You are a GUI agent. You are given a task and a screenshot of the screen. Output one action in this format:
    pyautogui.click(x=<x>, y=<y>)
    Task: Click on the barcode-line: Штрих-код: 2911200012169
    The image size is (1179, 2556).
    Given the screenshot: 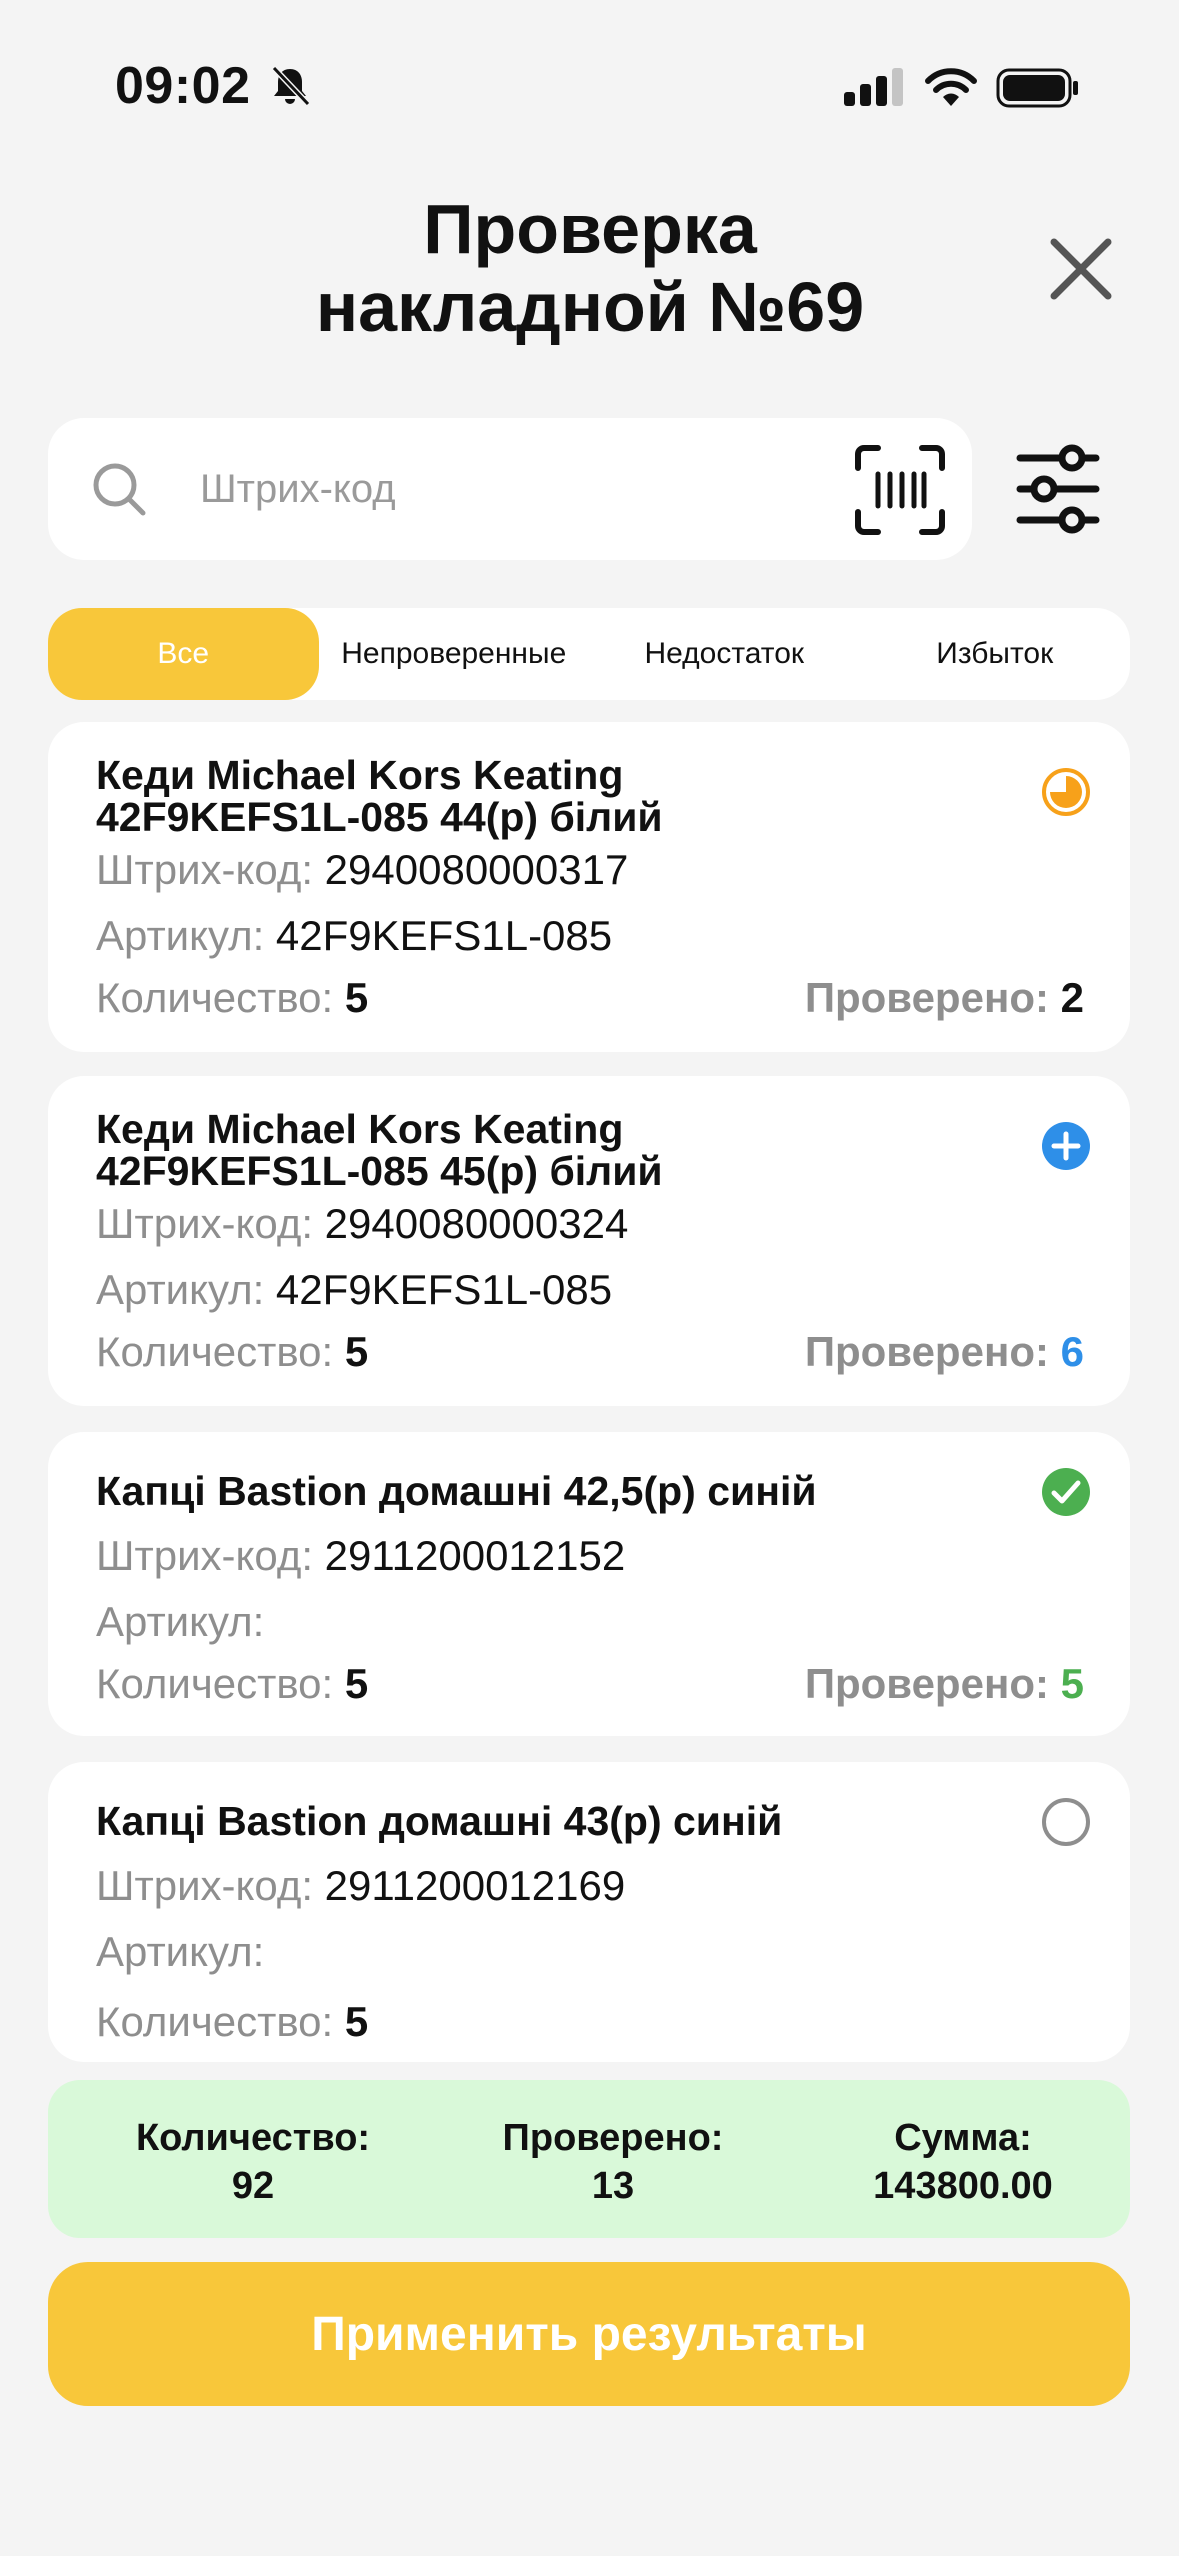 What is the action you would take?
    pyautogui.click(x=360, y=1886)
    